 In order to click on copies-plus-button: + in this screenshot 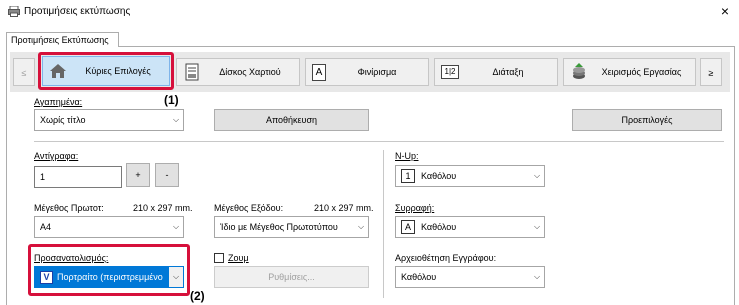, I will do `click(138, 175)`.